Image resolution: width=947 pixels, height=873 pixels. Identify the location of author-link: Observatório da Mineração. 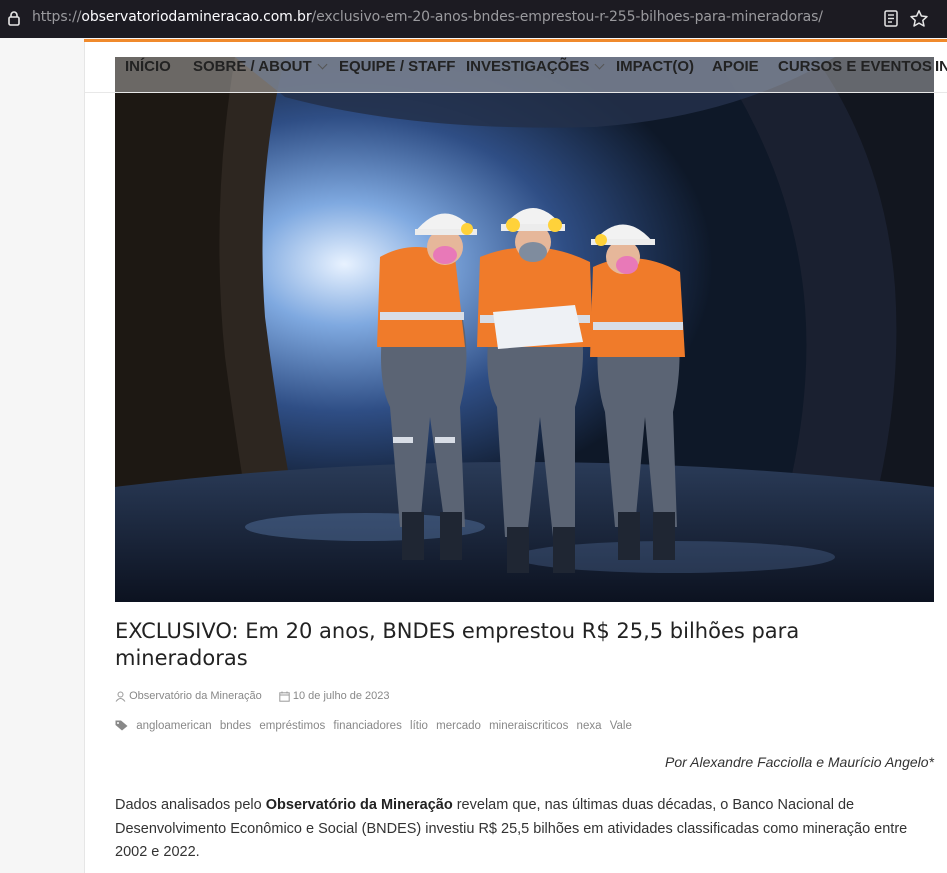
(195, 696).